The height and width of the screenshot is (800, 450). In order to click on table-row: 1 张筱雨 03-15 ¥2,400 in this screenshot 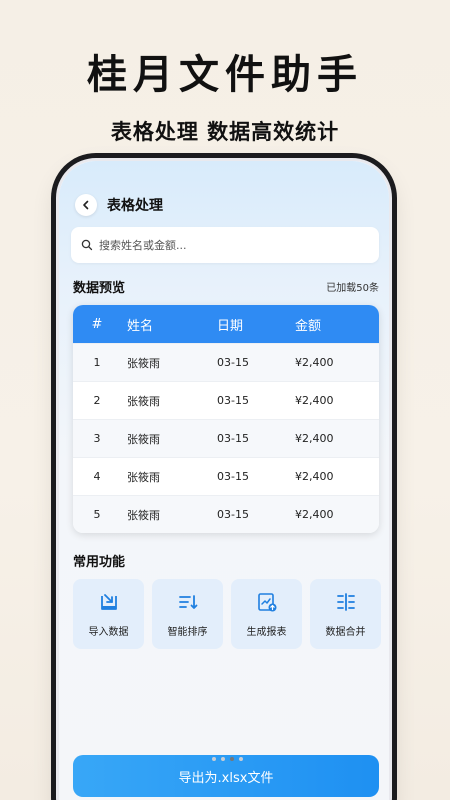, I will do `click(226, 362)`.